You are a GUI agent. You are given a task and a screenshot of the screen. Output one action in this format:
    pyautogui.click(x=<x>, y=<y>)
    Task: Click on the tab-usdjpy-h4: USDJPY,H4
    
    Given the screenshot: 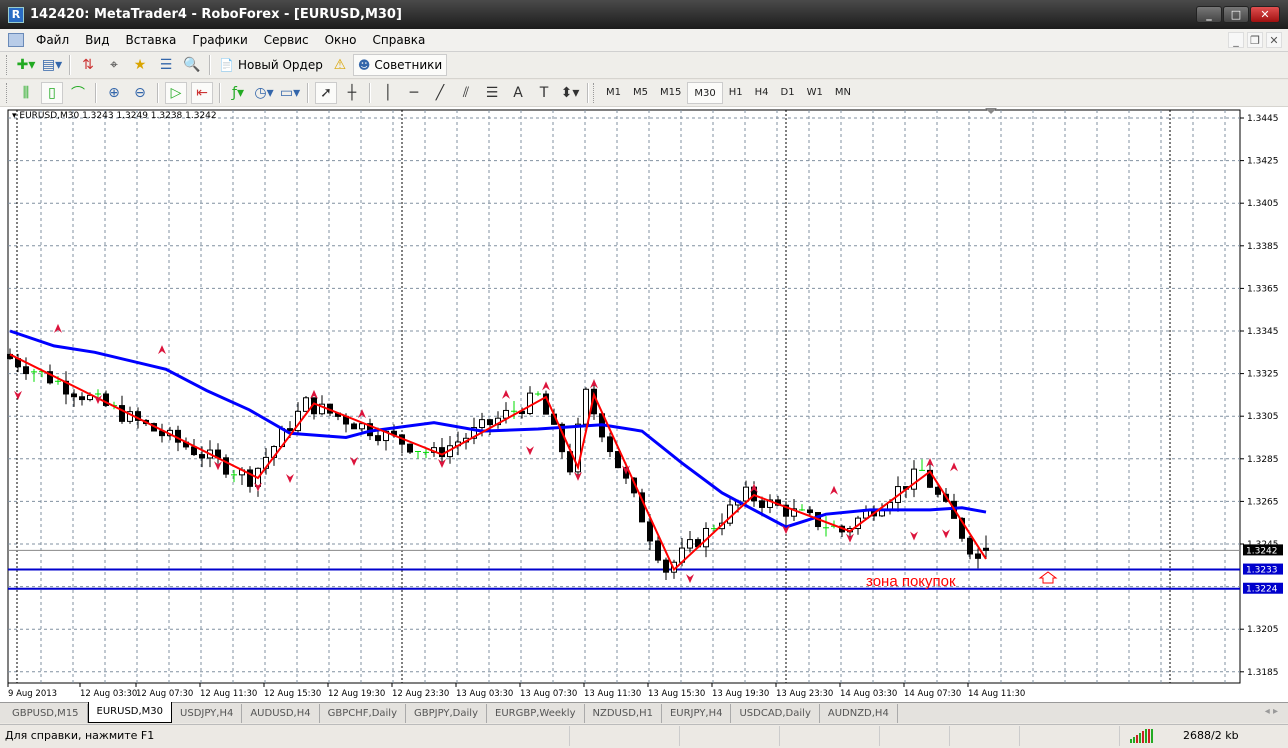 What is the action you would take?
    pyautogui.click(x=207, y=713)
    